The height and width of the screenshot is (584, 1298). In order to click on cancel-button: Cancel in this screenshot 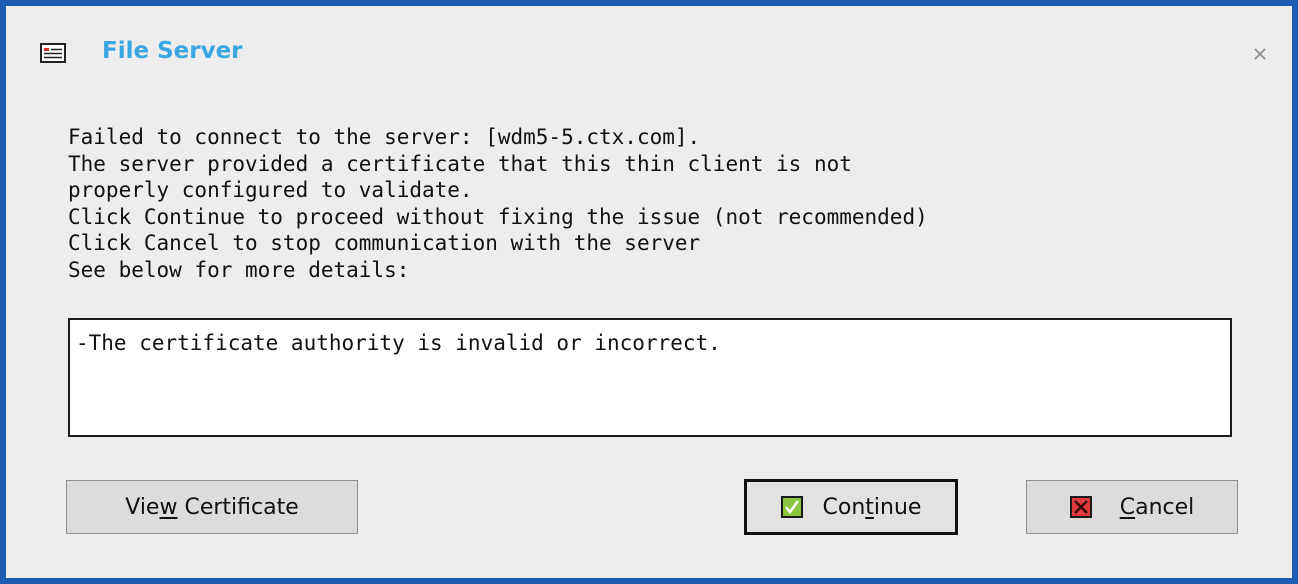, I will do `click(1132, 507)`.